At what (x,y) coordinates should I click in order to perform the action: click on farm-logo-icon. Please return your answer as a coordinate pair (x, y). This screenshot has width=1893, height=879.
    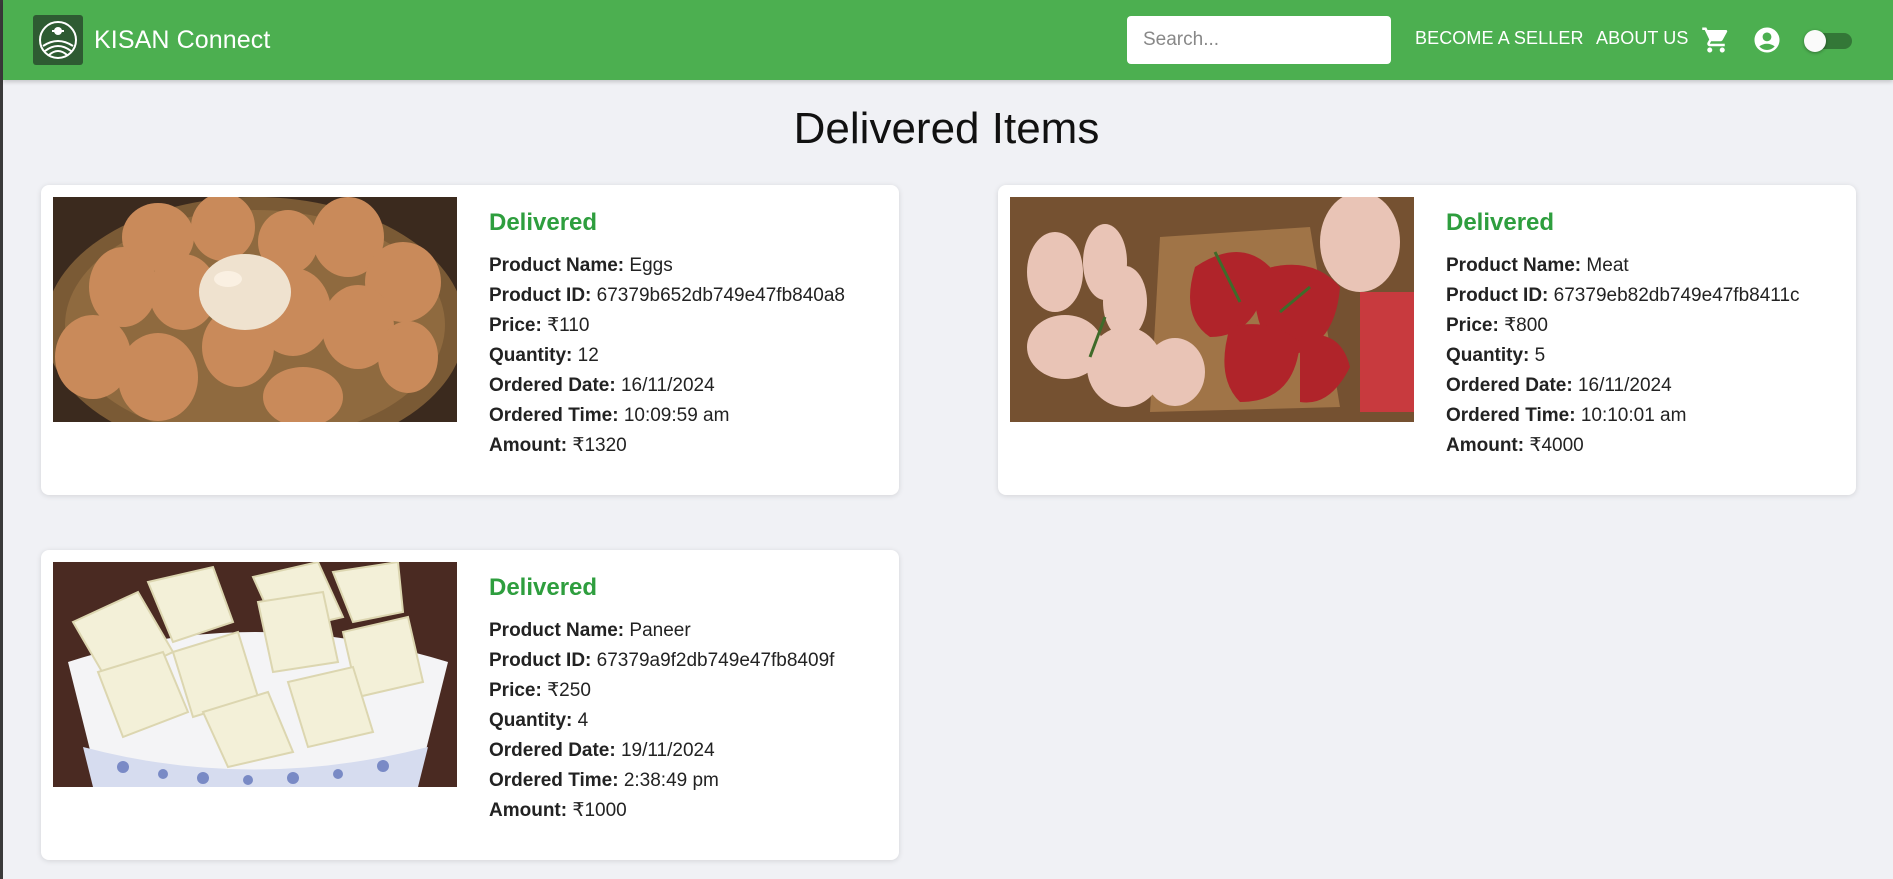
    Looking at the image, I should click on (58, 40).